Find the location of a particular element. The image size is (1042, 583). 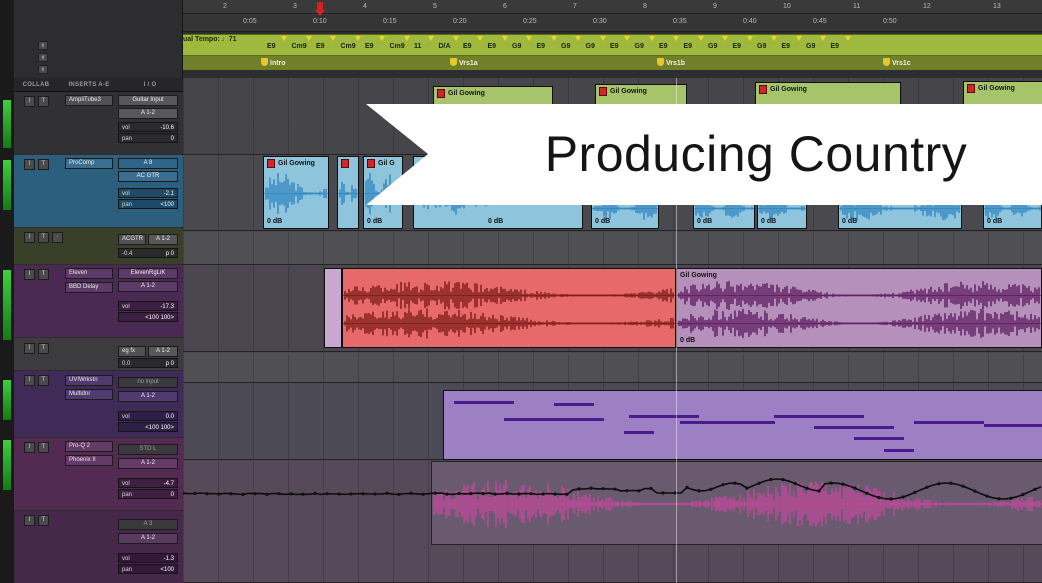

bus-name: ACGTR is located at coordinates (132, 239).